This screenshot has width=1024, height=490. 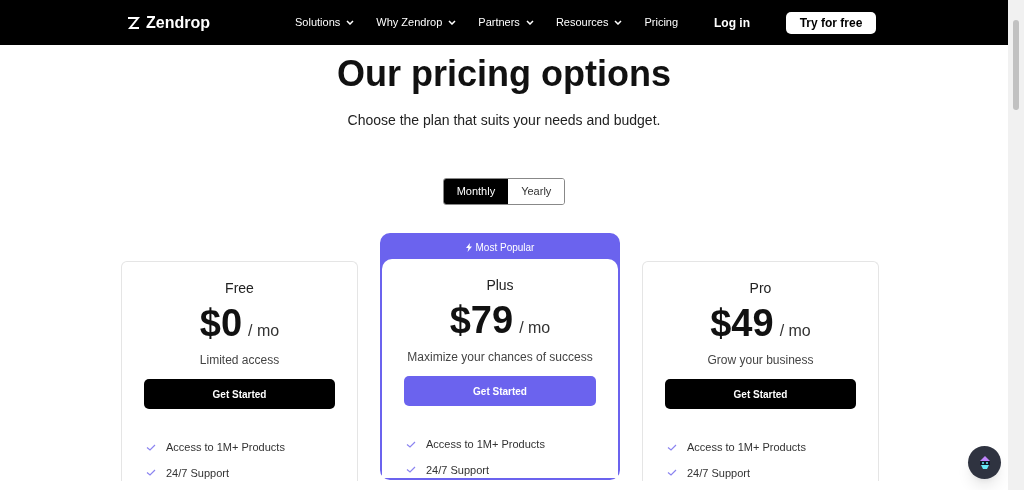 What do you see at coordinates (504, 120) in the screenshot?
I see `page-subheading: Choose the plan that suits your needs and budget.` at bounding box center [504, 120].